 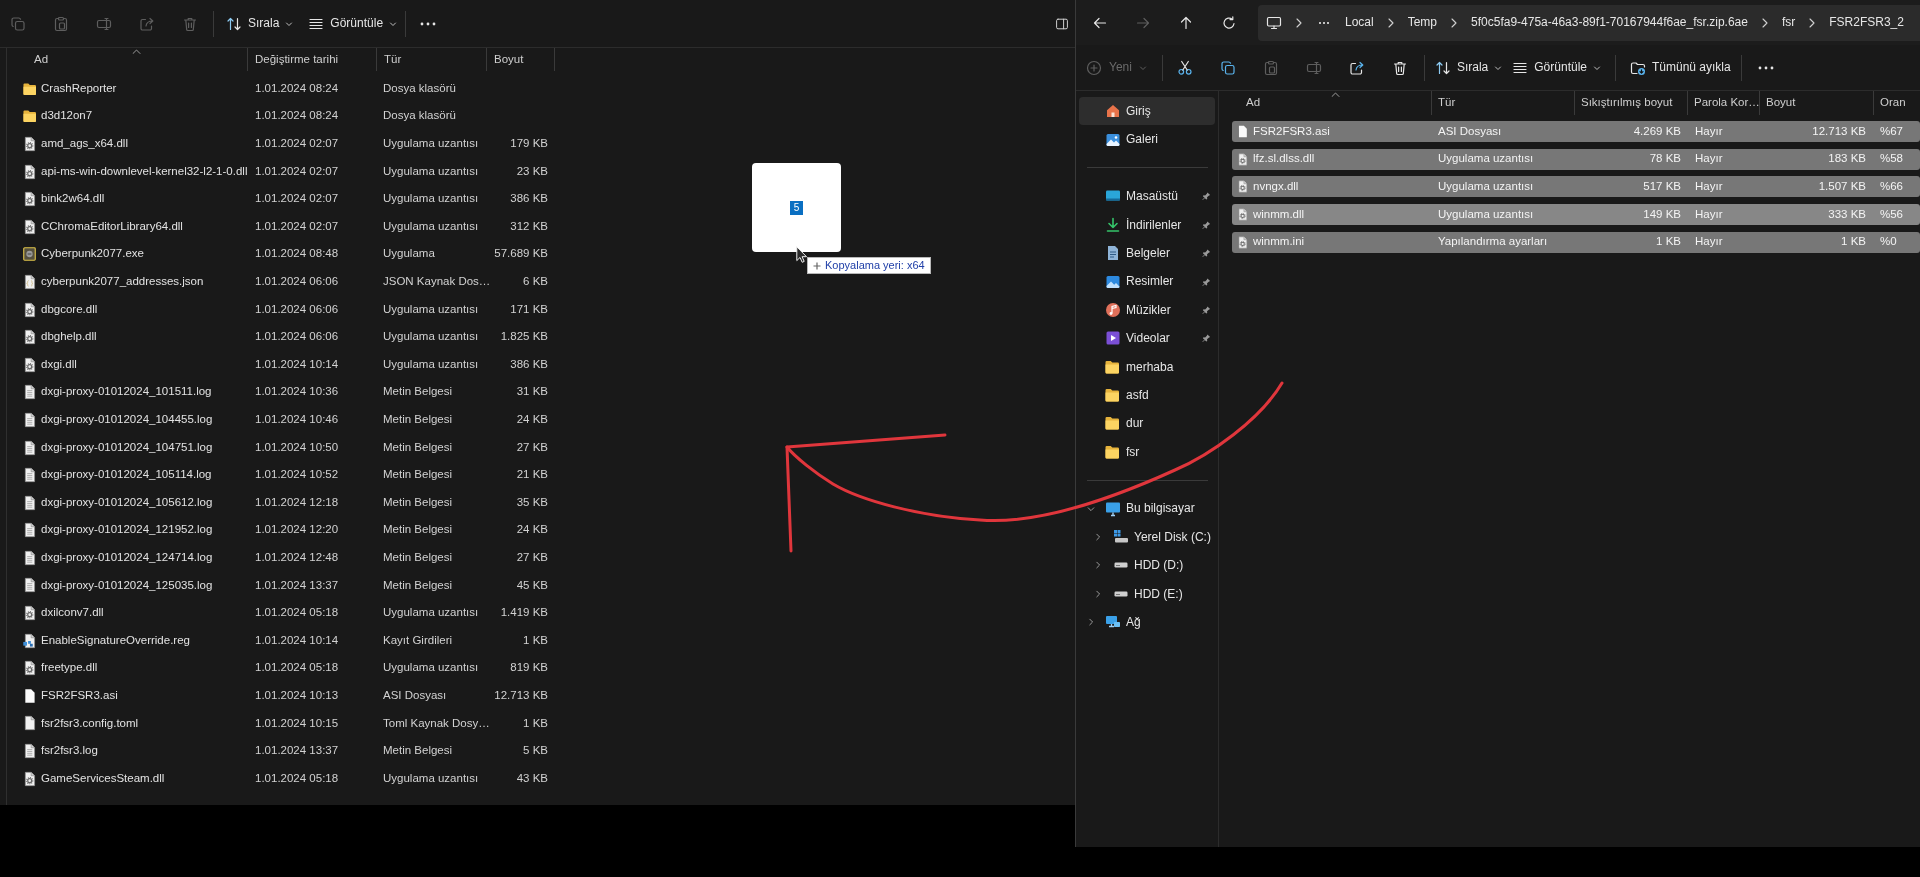 I want to click on file-size: 23 KB, so click(x=532, y=171).